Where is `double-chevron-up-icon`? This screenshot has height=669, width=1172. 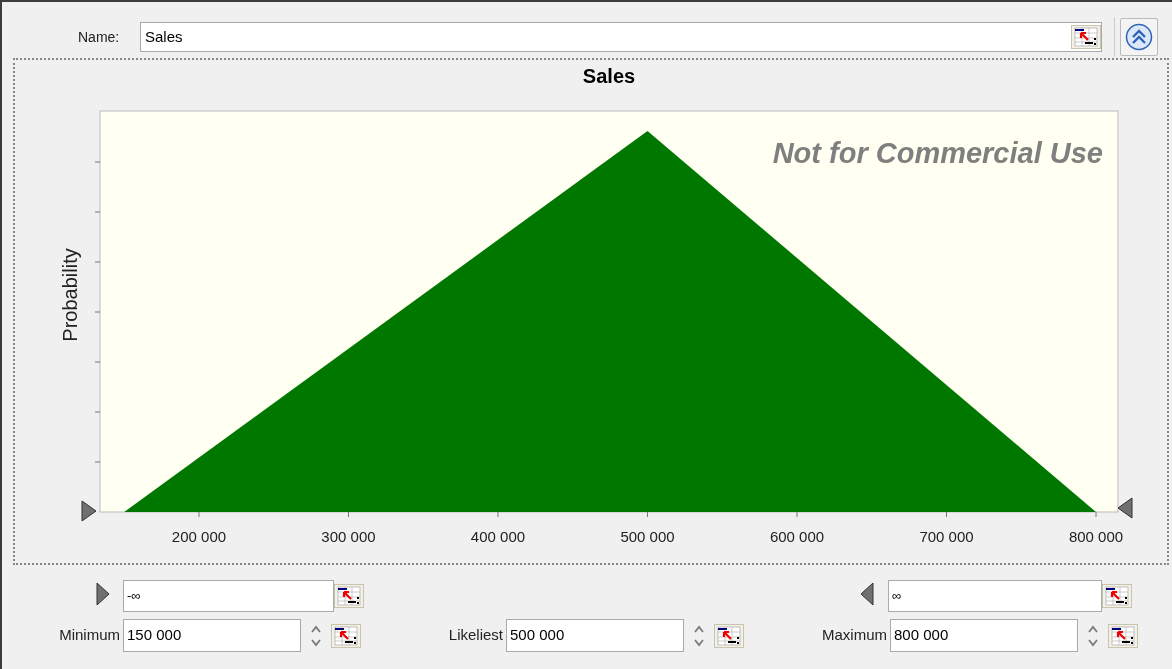 double-chevron-up-icon is located at coordinates (1139, 37).